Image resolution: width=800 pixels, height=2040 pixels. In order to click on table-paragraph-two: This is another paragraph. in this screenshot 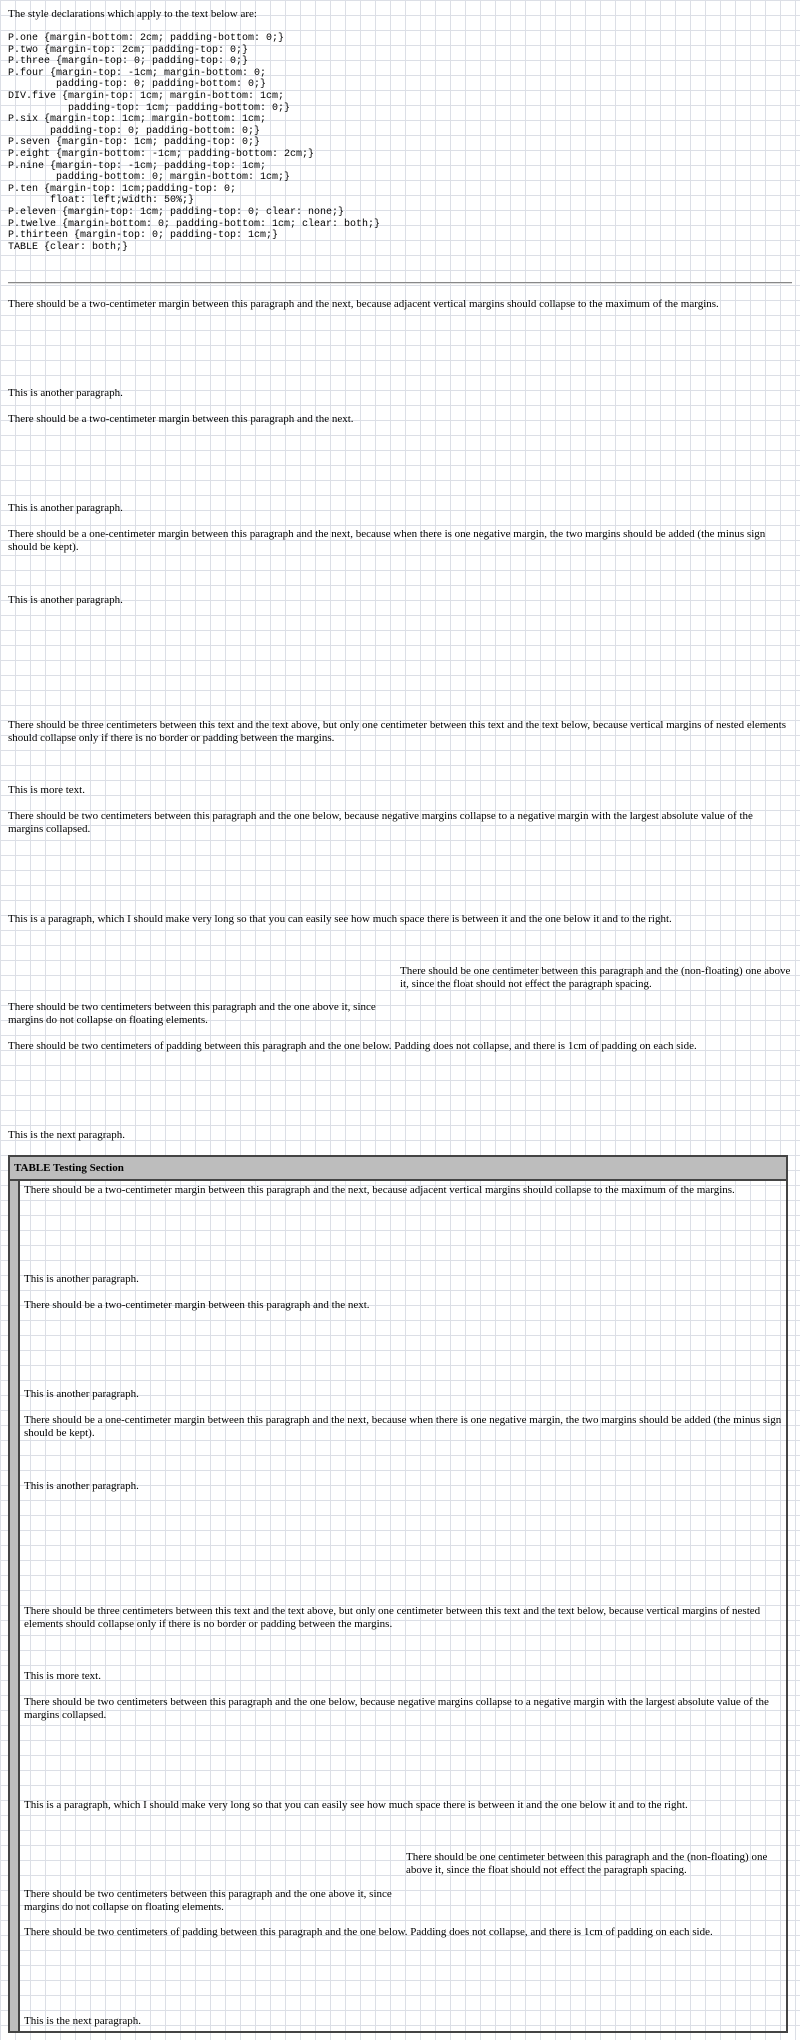, I will do `click(81, 1279)`.